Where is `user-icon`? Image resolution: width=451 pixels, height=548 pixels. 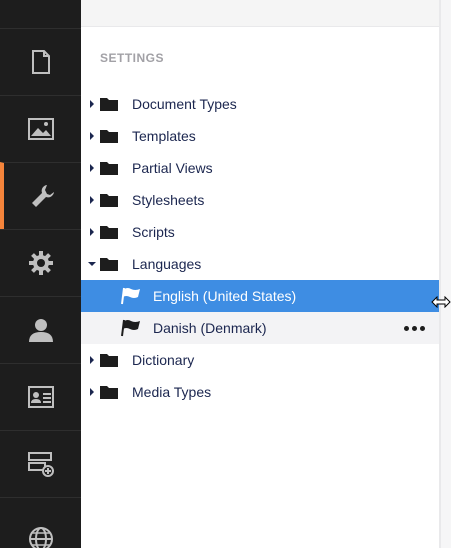 user-icon is located at coordinates (40, 330).